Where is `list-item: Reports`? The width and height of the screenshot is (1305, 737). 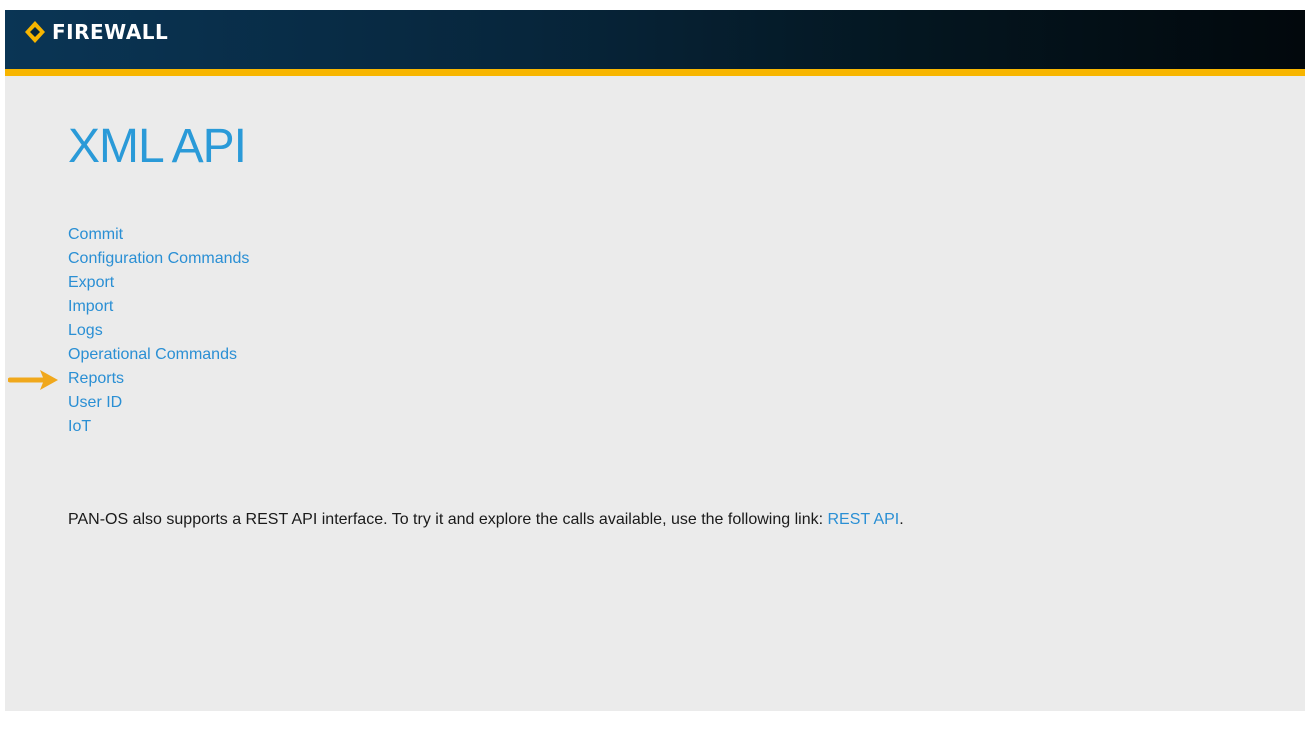
list-item: Reports is located at coordinates (158, 379).